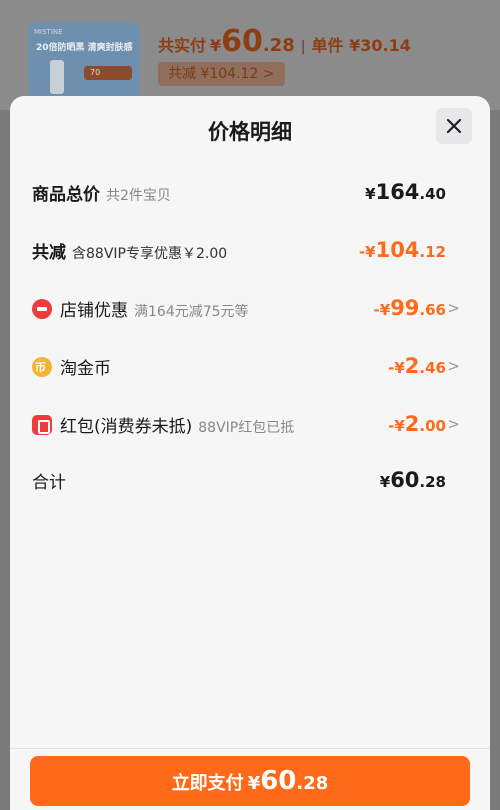 This screenshot has height=810, width=500. I want to click on row-amount: ¥164.40, so click(405, 192).